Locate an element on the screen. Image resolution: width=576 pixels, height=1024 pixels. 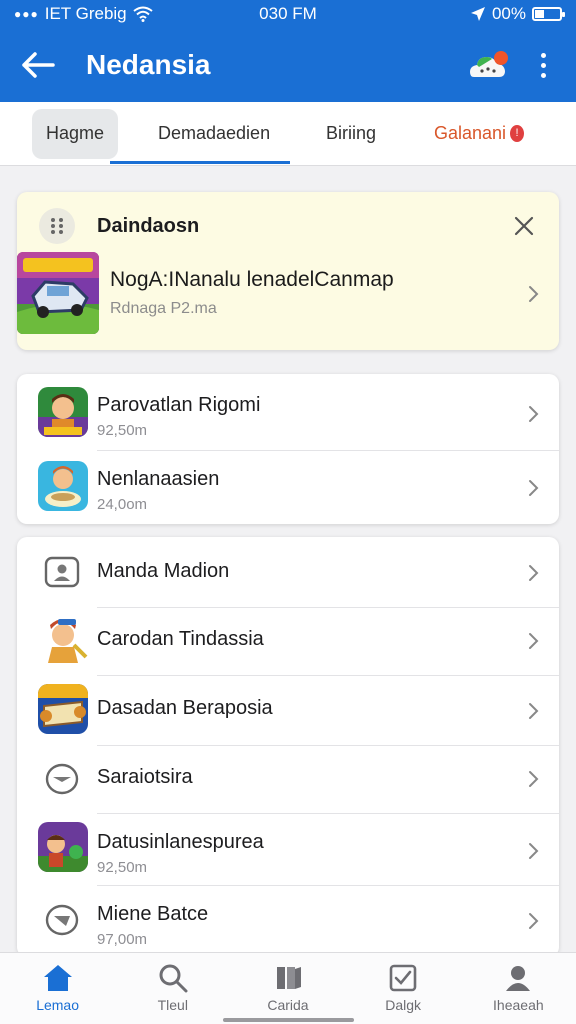
signal-dots-icon: ●●● is located at coordinates (26, 14).